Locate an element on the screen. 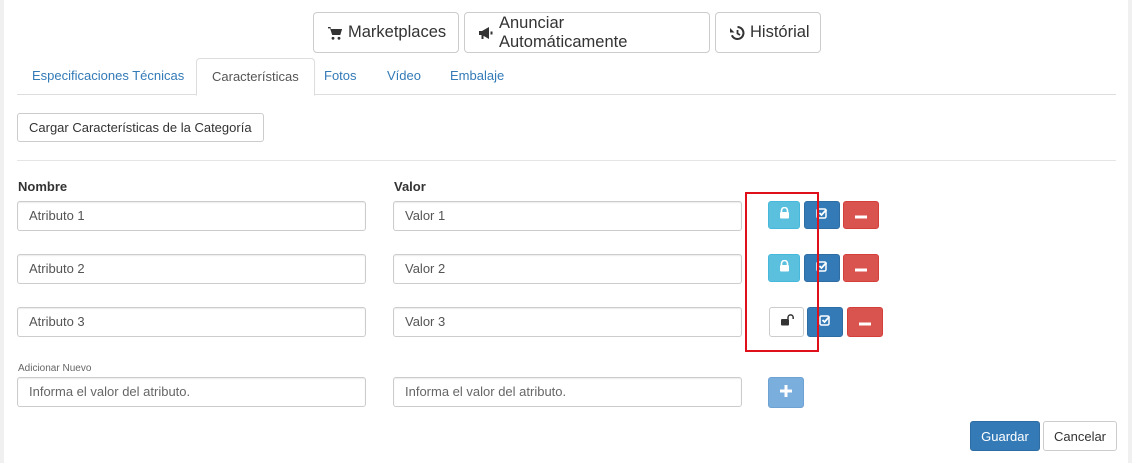 The image size is (1132, 463). unlock-toggle-button is located at coordinates (786, 322).